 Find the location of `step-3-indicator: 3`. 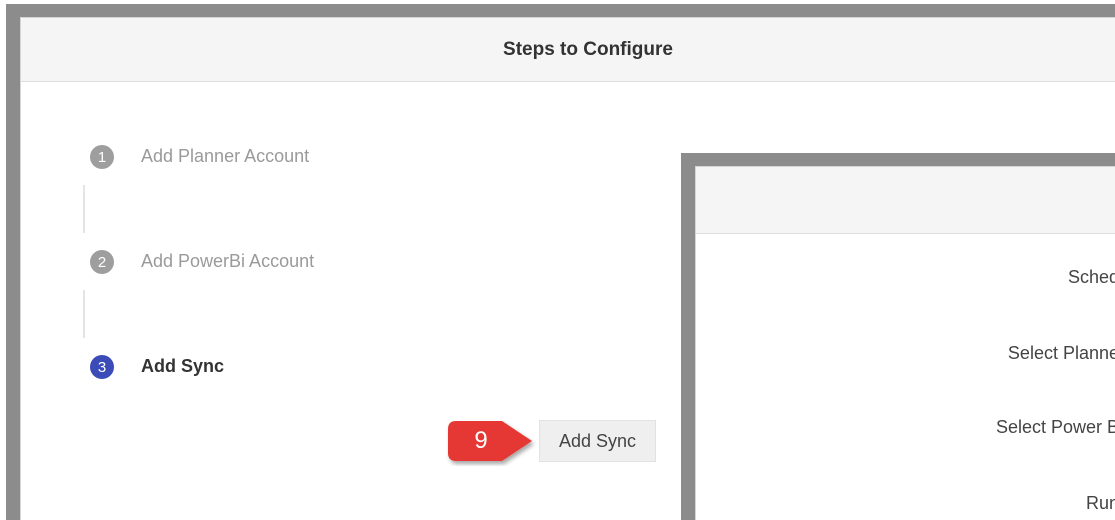

step-3-indicator: 3 is located at coordinates (102, 367).